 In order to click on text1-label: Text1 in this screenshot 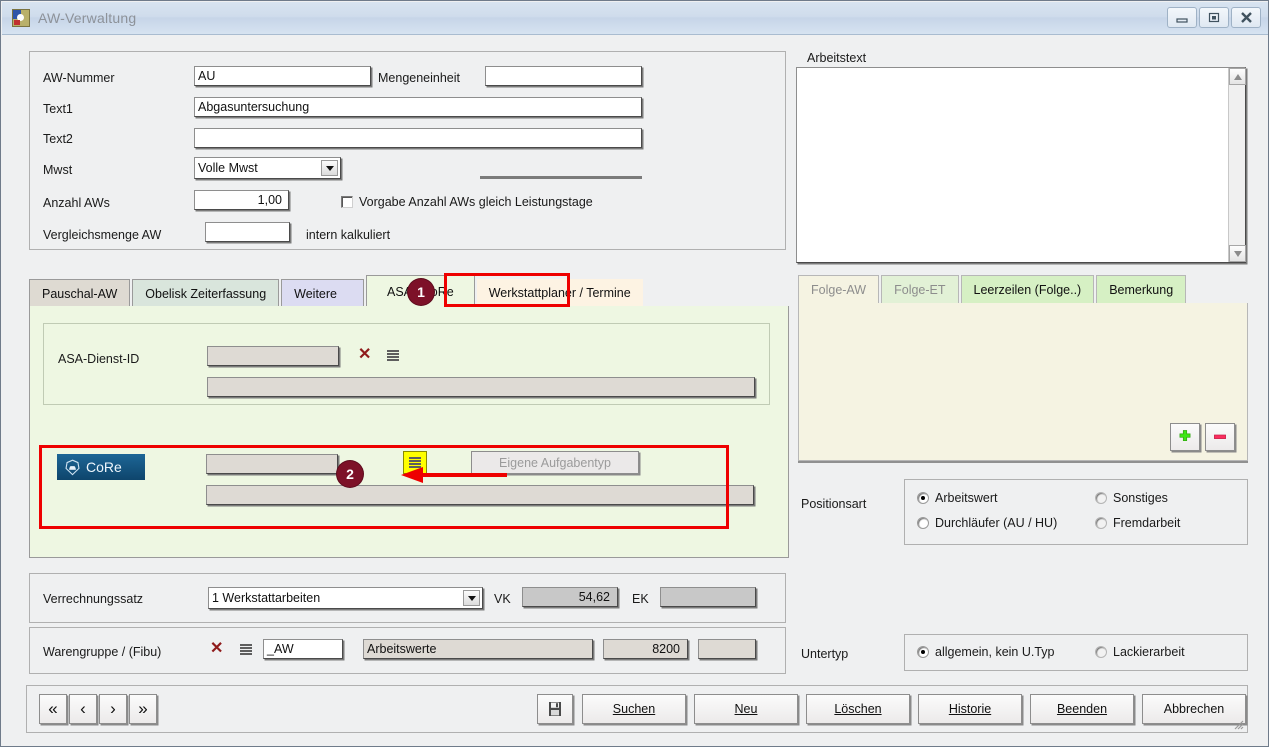, I will do `click(58, 109)`.